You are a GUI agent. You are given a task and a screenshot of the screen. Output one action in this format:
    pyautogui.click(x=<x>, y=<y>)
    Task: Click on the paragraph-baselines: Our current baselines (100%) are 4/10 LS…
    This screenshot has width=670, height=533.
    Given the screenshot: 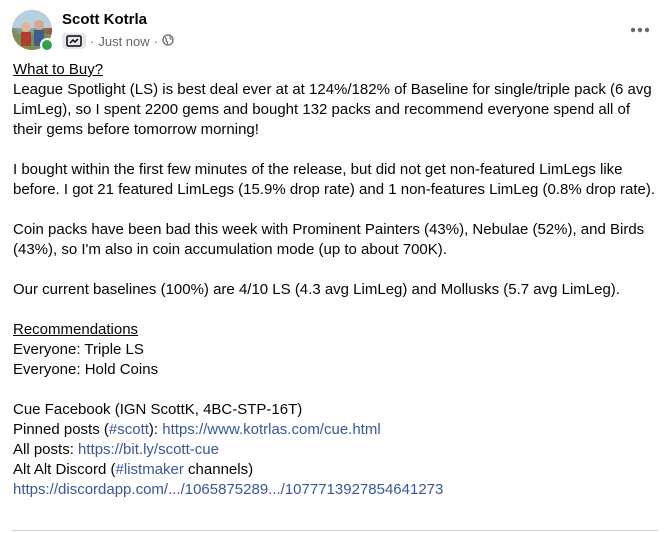 What is the action you would take?
    pyautogui.click(x=316, y=289)
    